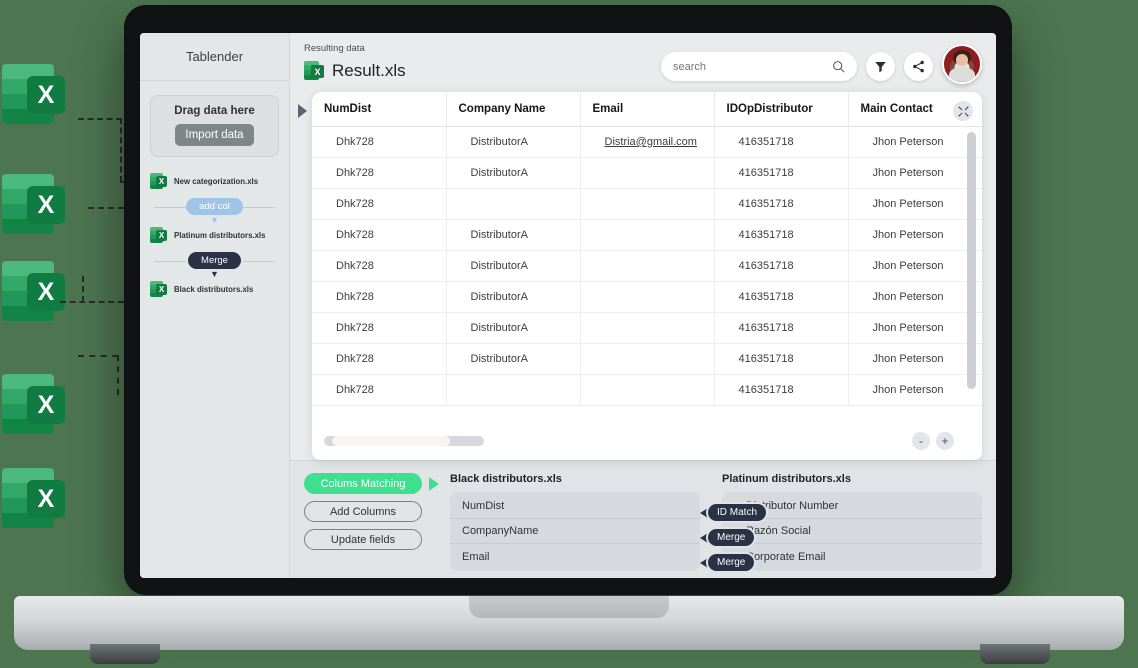 The width and height of the screenshot is (1138, 668). What do you see at coordinates (839, 67) in the screenshot?
I see `search-icon` at bounding box center [839, 67].